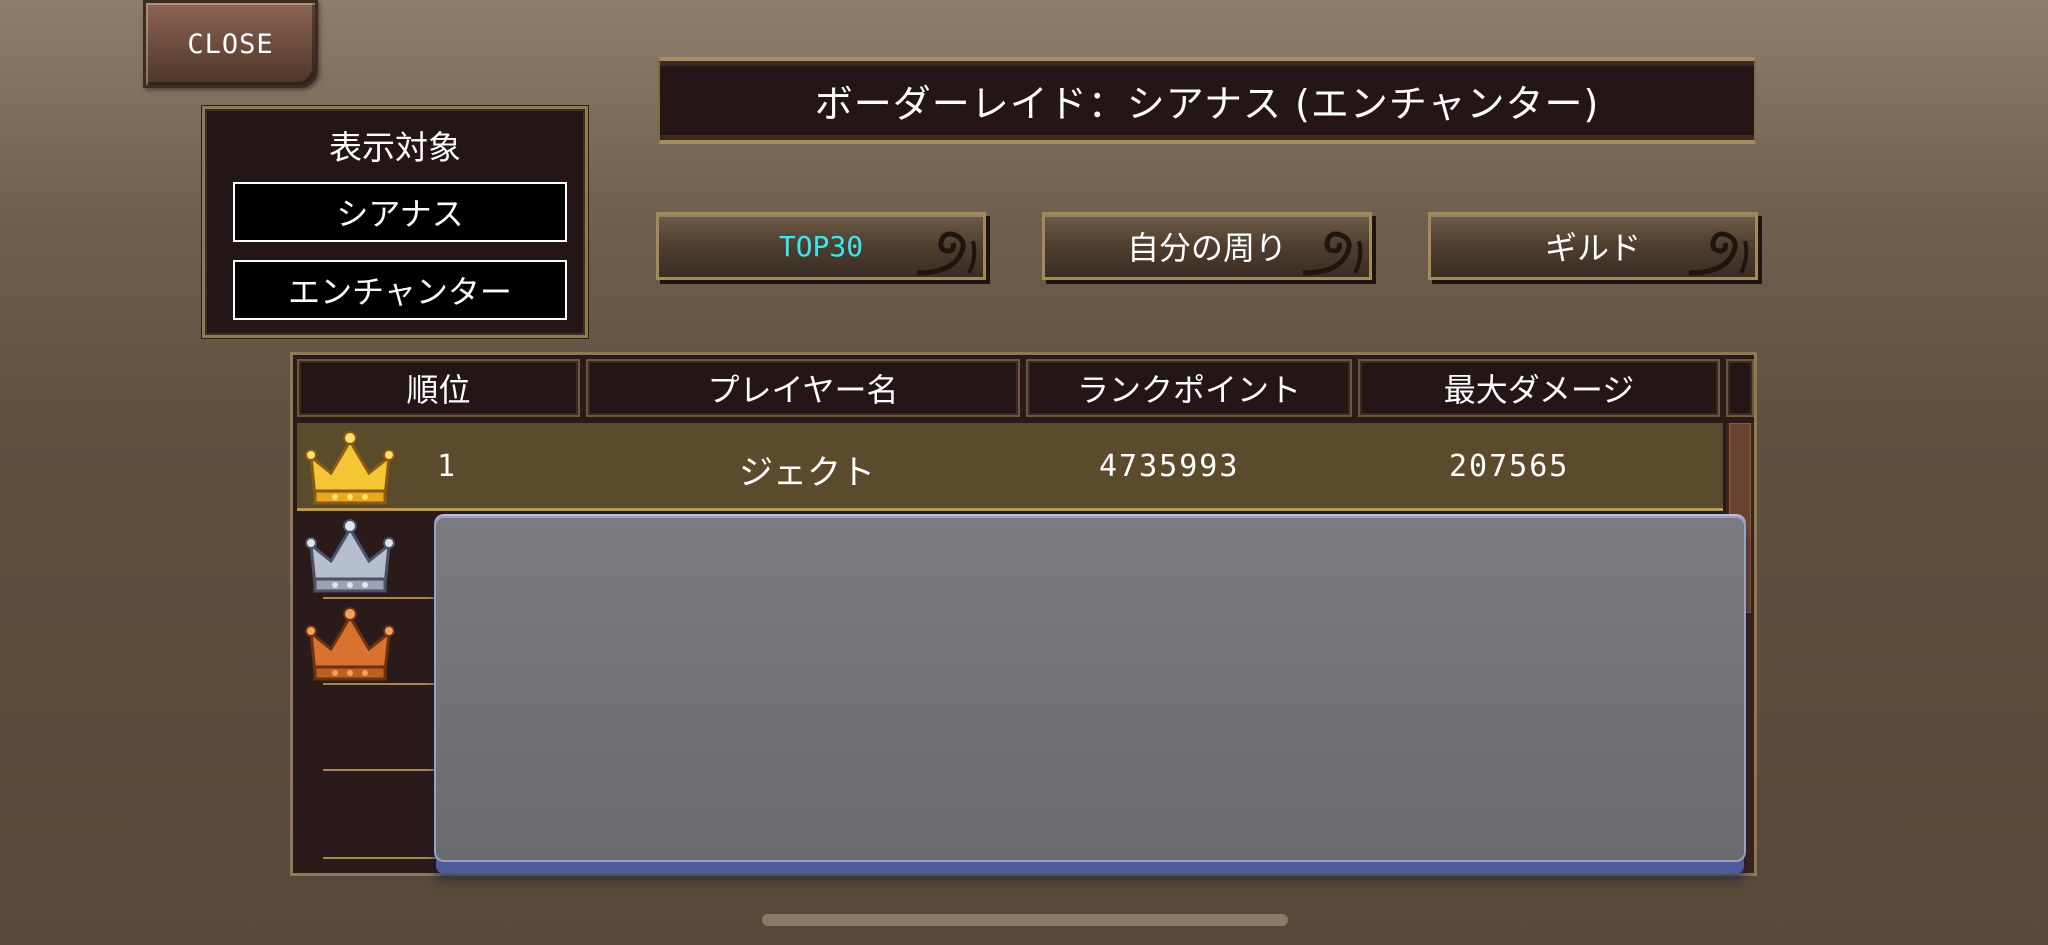 The width and height of the screenshot is (2048, 945). What do you see at coordinates (230, 44) in the screenshot?
I see `close-button: CLOSE` at bounding box center [230, 44].